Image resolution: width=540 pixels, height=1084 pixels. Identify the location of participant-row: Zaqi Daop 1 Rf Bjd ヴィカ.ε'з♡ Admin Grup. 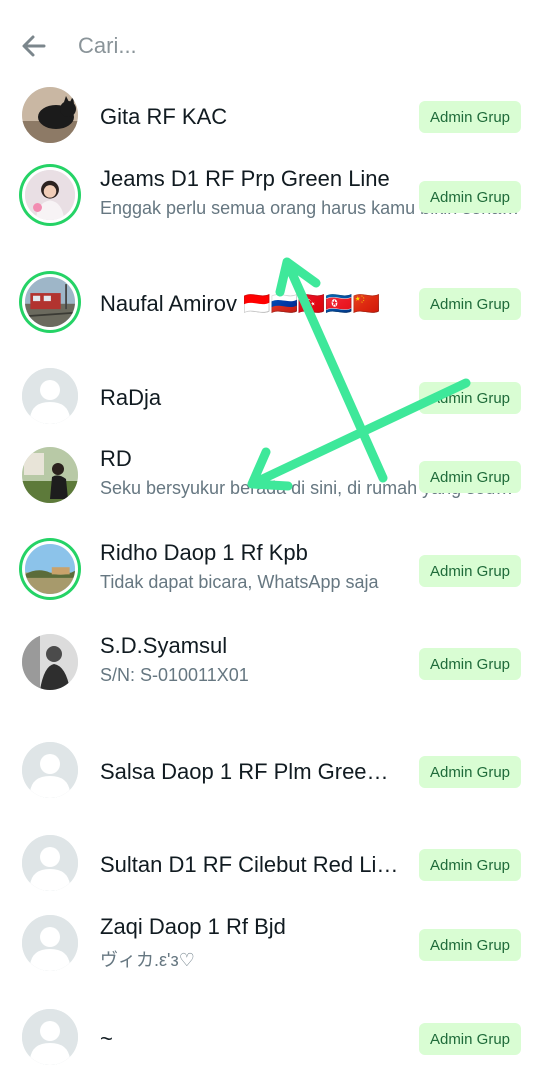
(270, 945).